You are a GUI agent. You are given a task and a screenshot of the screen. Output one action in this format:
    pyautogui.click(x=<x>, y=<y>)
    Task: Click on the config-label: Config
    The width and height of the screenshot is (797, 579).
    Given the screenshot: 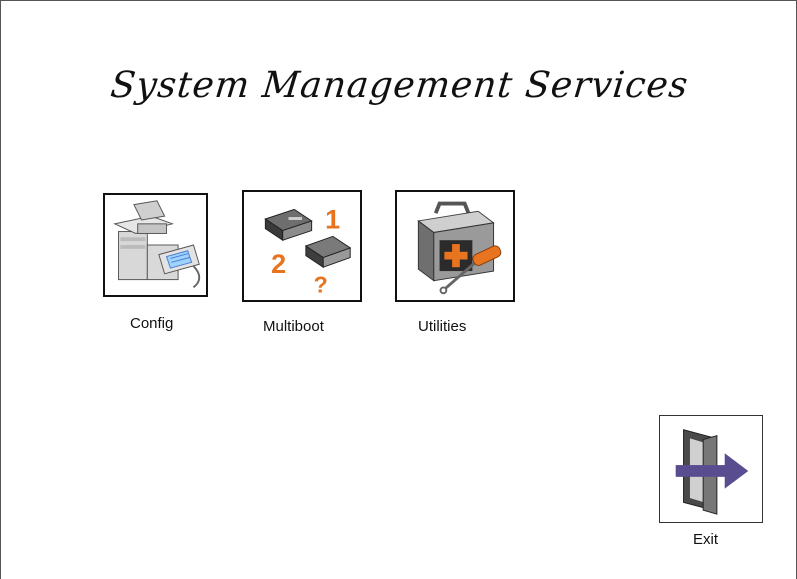 What is the action you would take?
    pyautogui.click(x=152, y=323)
    